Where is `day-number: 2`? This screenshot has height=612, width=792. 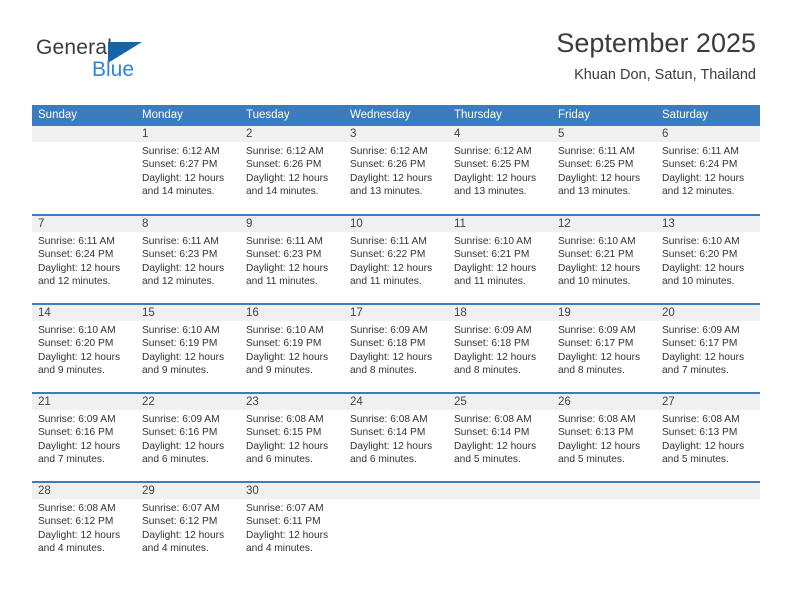 day-number: 2 is located at coordinates (292, 134).